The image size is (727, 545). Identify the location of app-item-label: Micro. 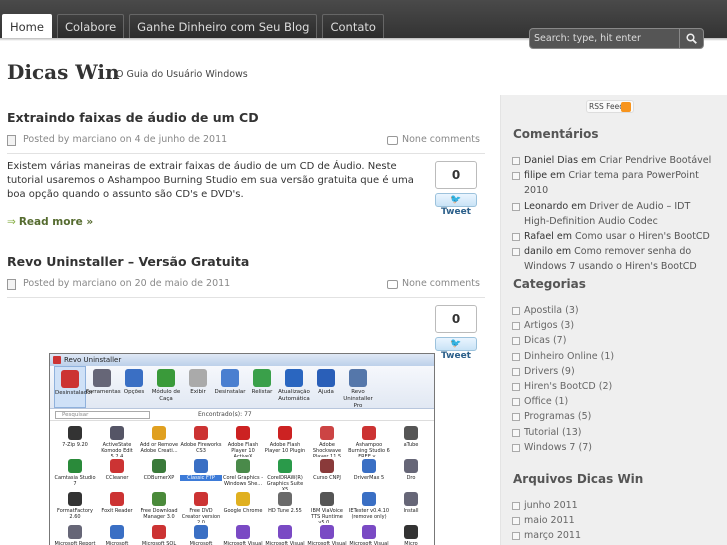
(411, 543).